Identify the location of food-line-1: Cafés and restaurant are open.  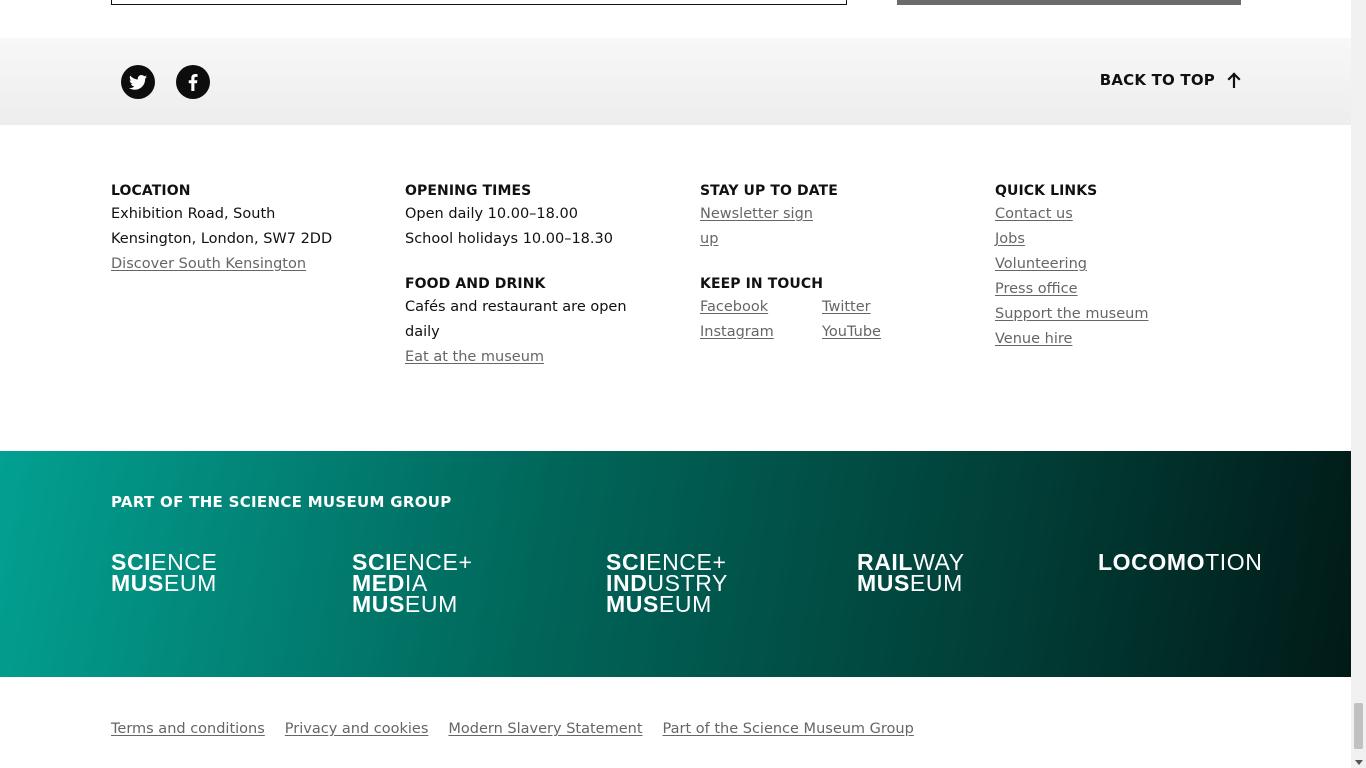
(516, 307).